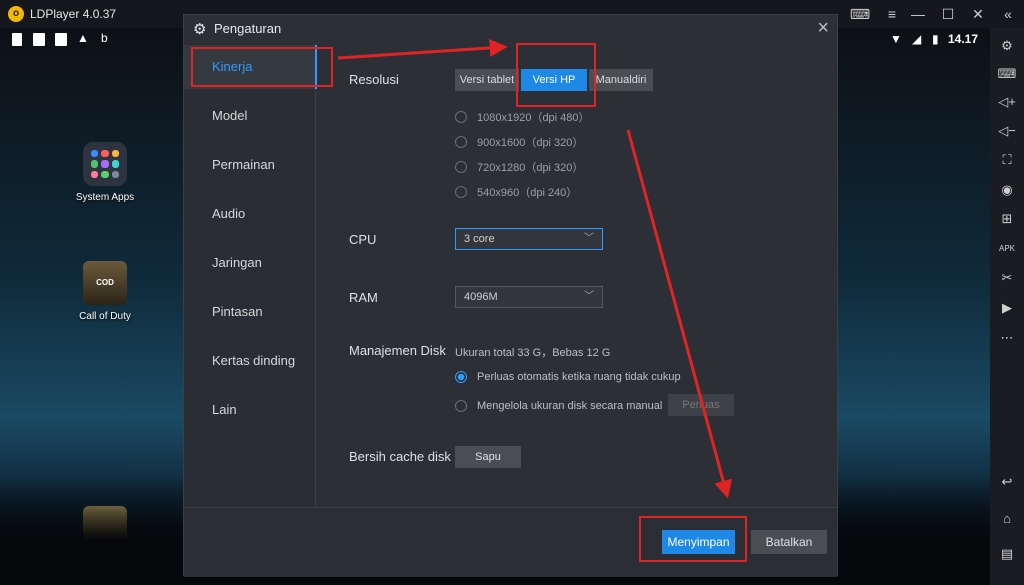  Describe the element at coordinates (16, 14) in the screenshot. I see `ldplayer-logo-icon: o` at that location.